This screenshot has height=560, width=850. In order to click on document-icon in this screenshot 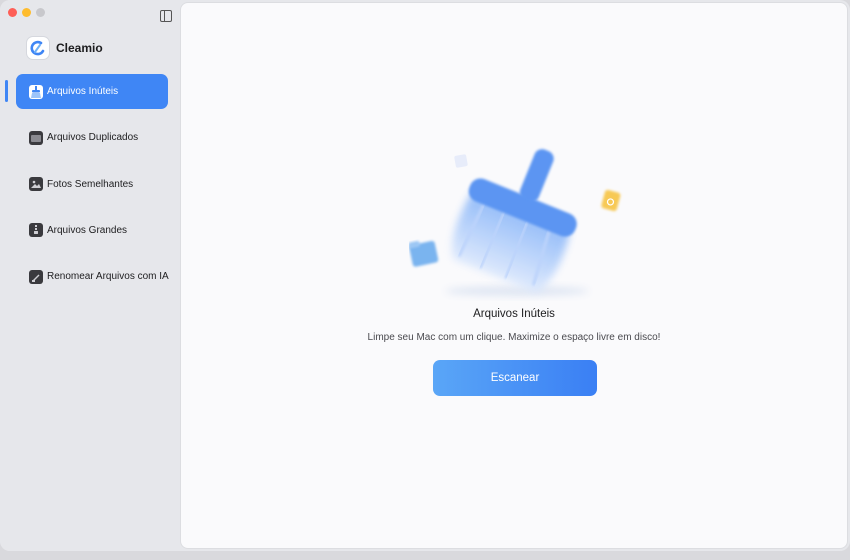, I will do `click(36, 276)`.